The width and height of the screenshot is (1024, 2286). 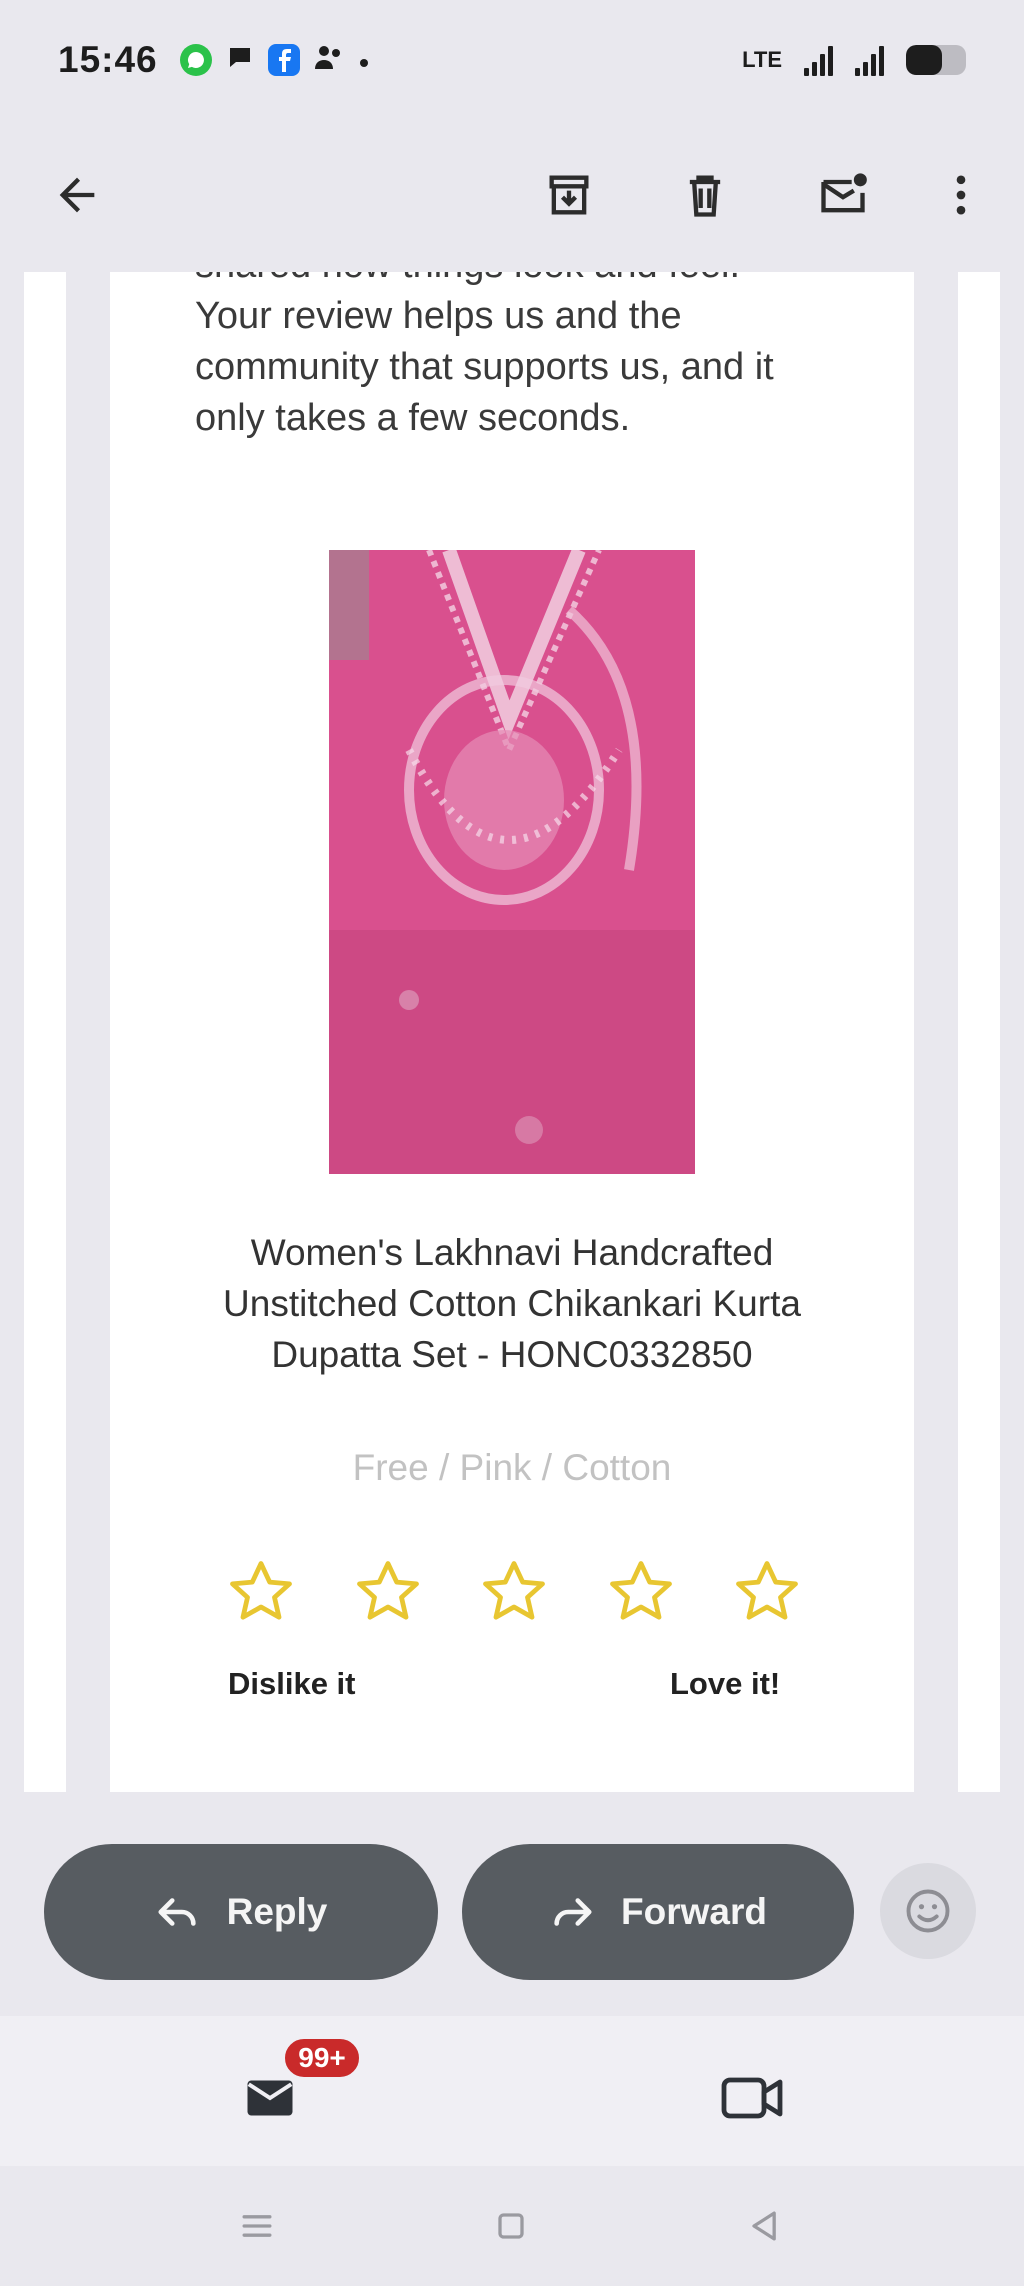 I want to click on reply-label: Reply, so click(x=277, y=1911).